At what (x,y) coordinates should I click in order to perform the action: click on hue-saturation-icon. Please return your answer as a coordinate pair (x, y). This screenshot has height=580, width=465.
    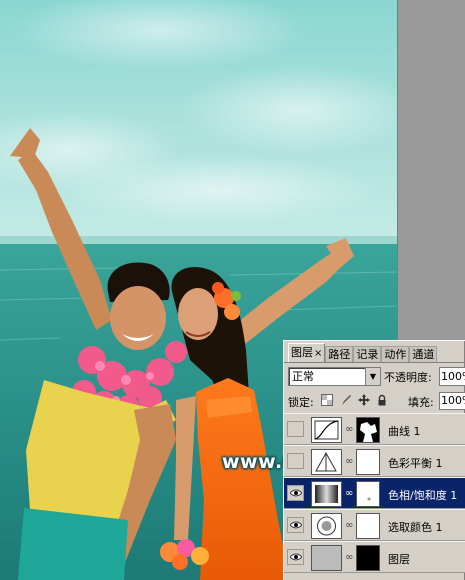
    Looking at the image, I should click on (326, 494).